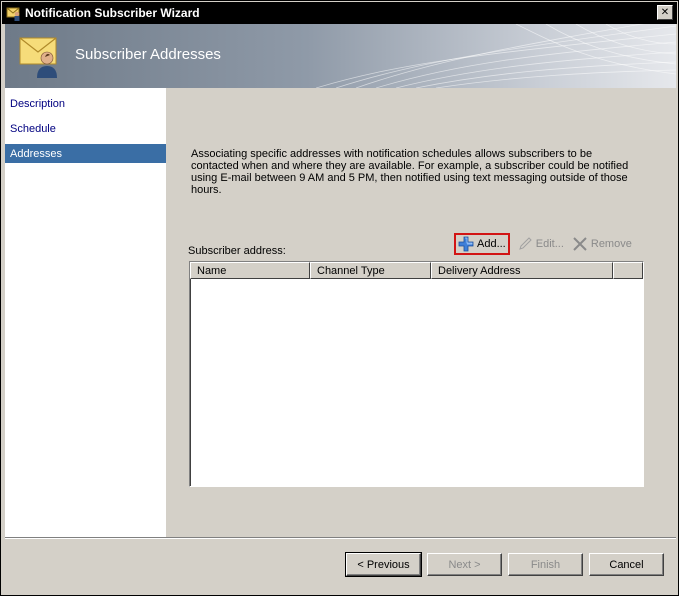  Describe the element at coordinates (212, 270) in the screenshot. I see `column-header-label: Name` at that location.